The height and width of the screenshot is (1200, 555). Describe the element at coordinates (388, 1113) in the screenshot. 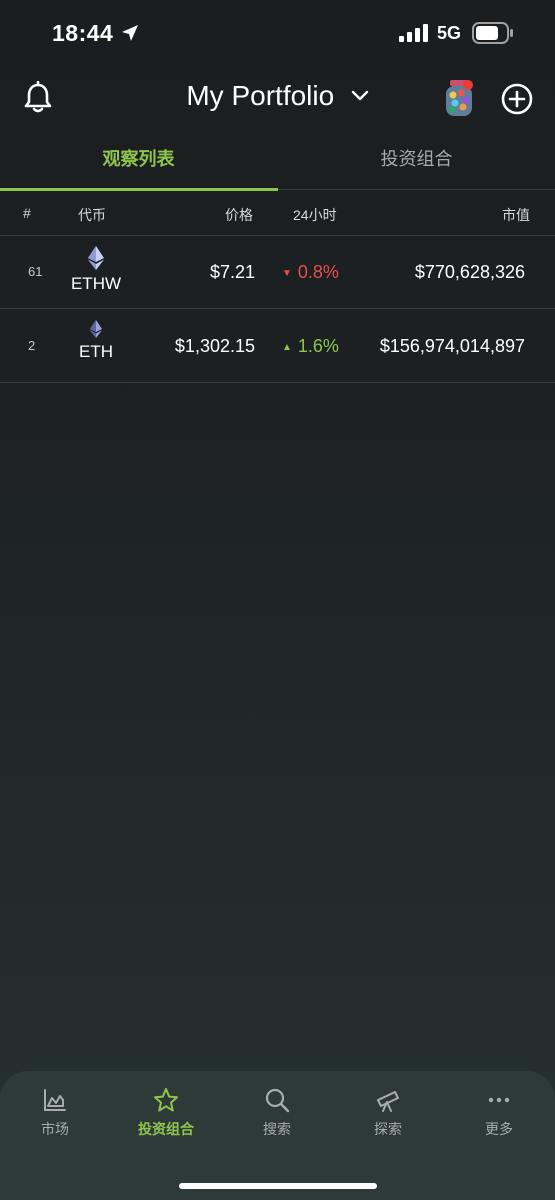

I see `tab-explore: 探索` at that location.